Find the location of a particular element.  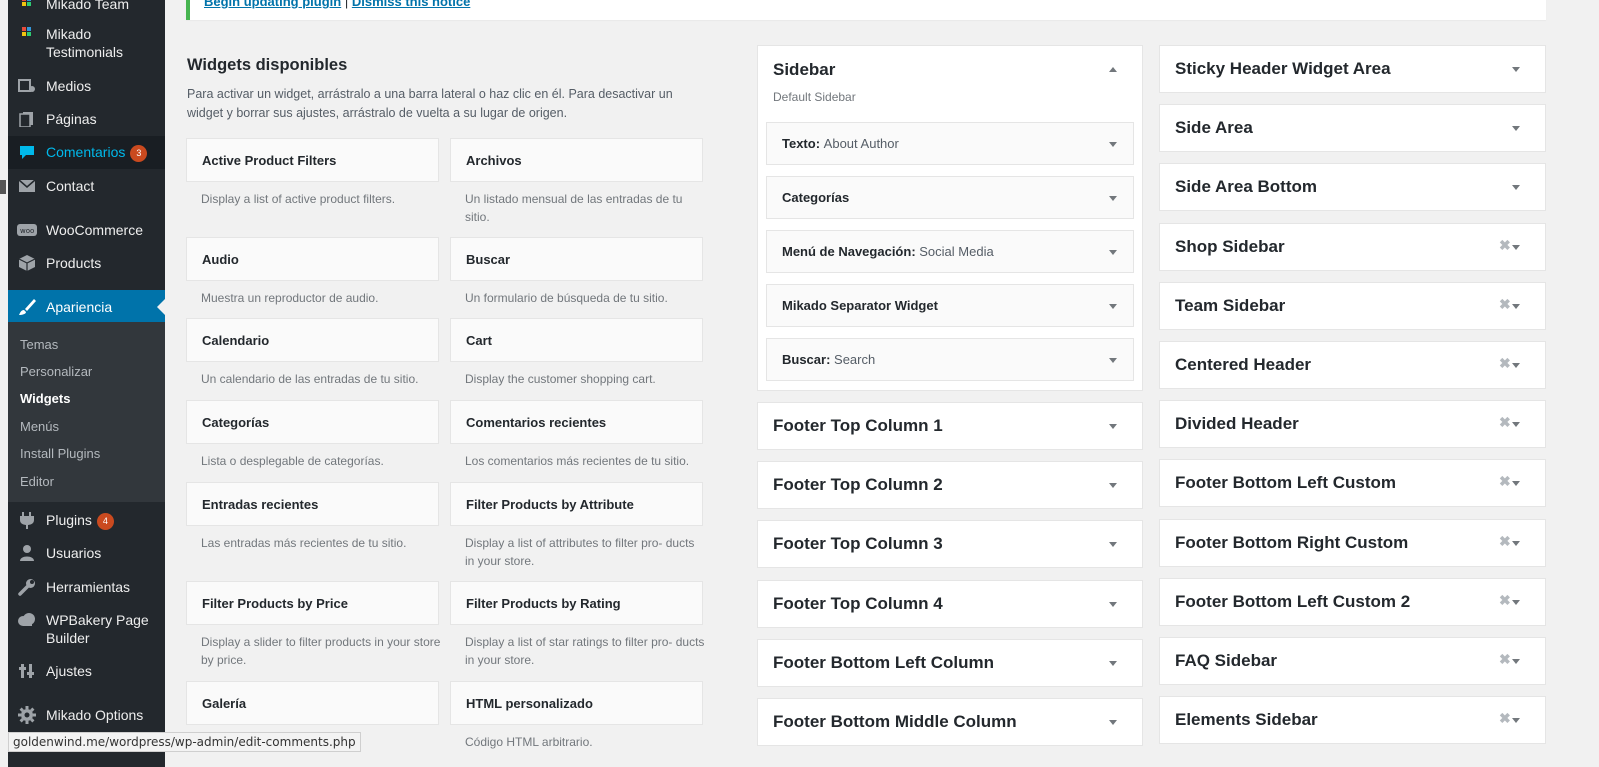

menu-item-comentarios: Comentarios 3 is located at coordinates (86, 152).